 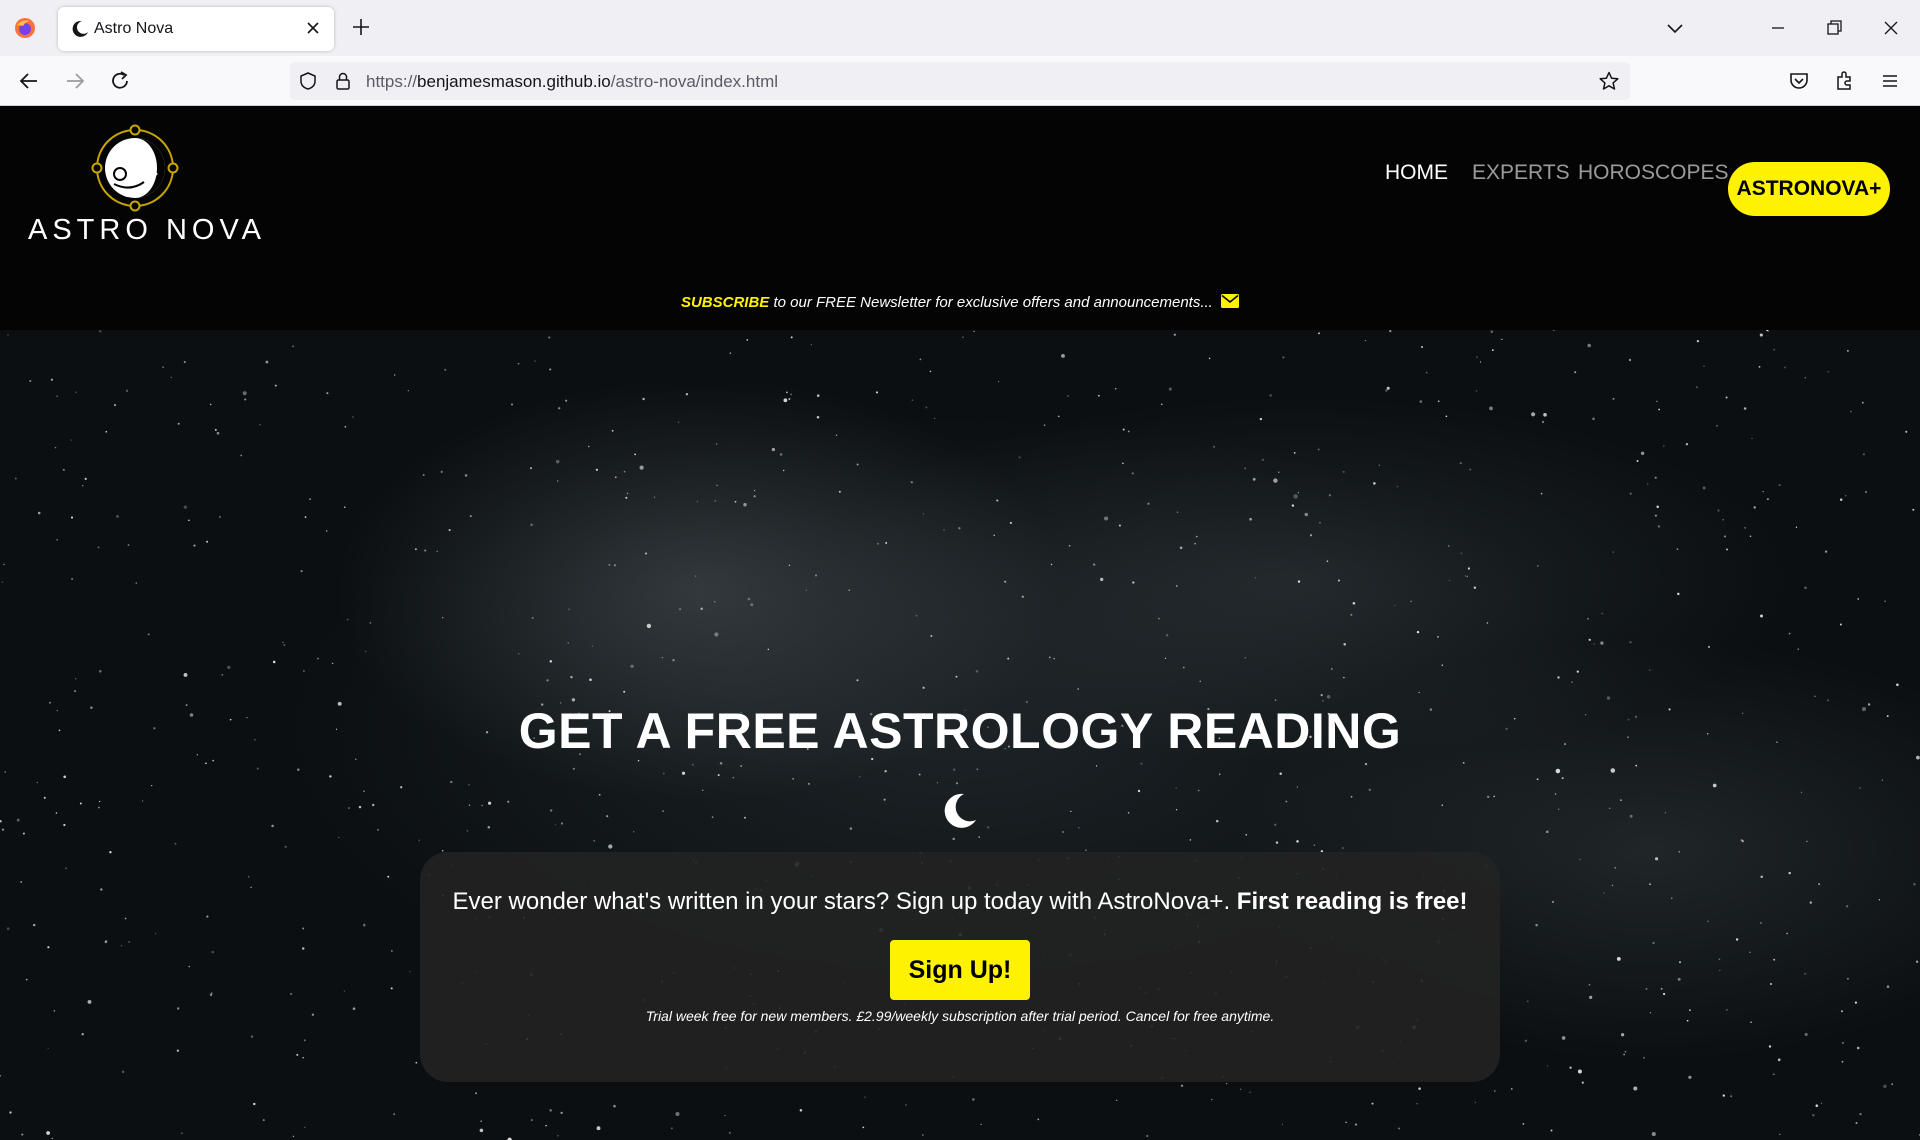 I want to click on pocket-icon, so click(x=1799, y=81).